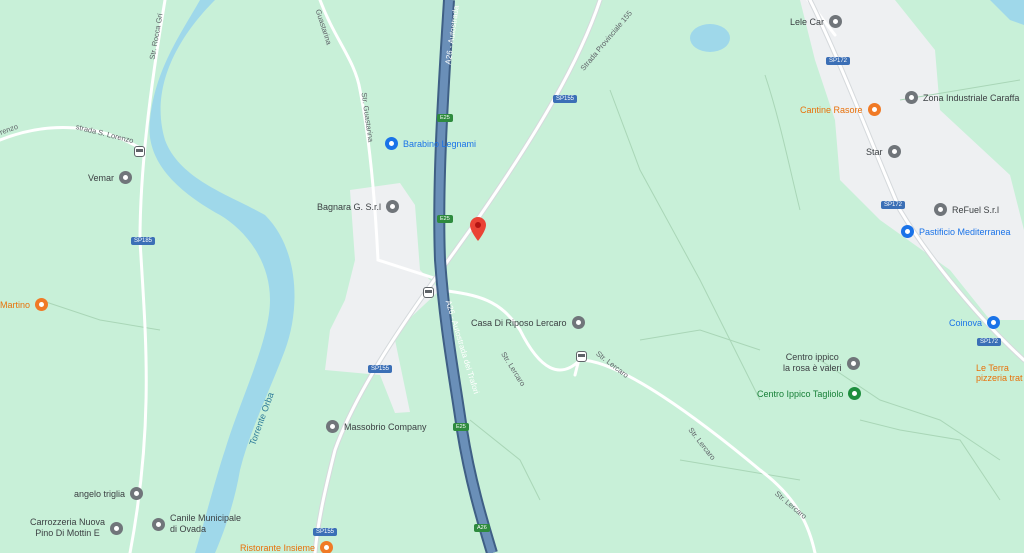 The height and width of the screenshot is (553, 1024). I want to click on poi-pastificio: Pastificio Mediterranea, so click(956, 231).